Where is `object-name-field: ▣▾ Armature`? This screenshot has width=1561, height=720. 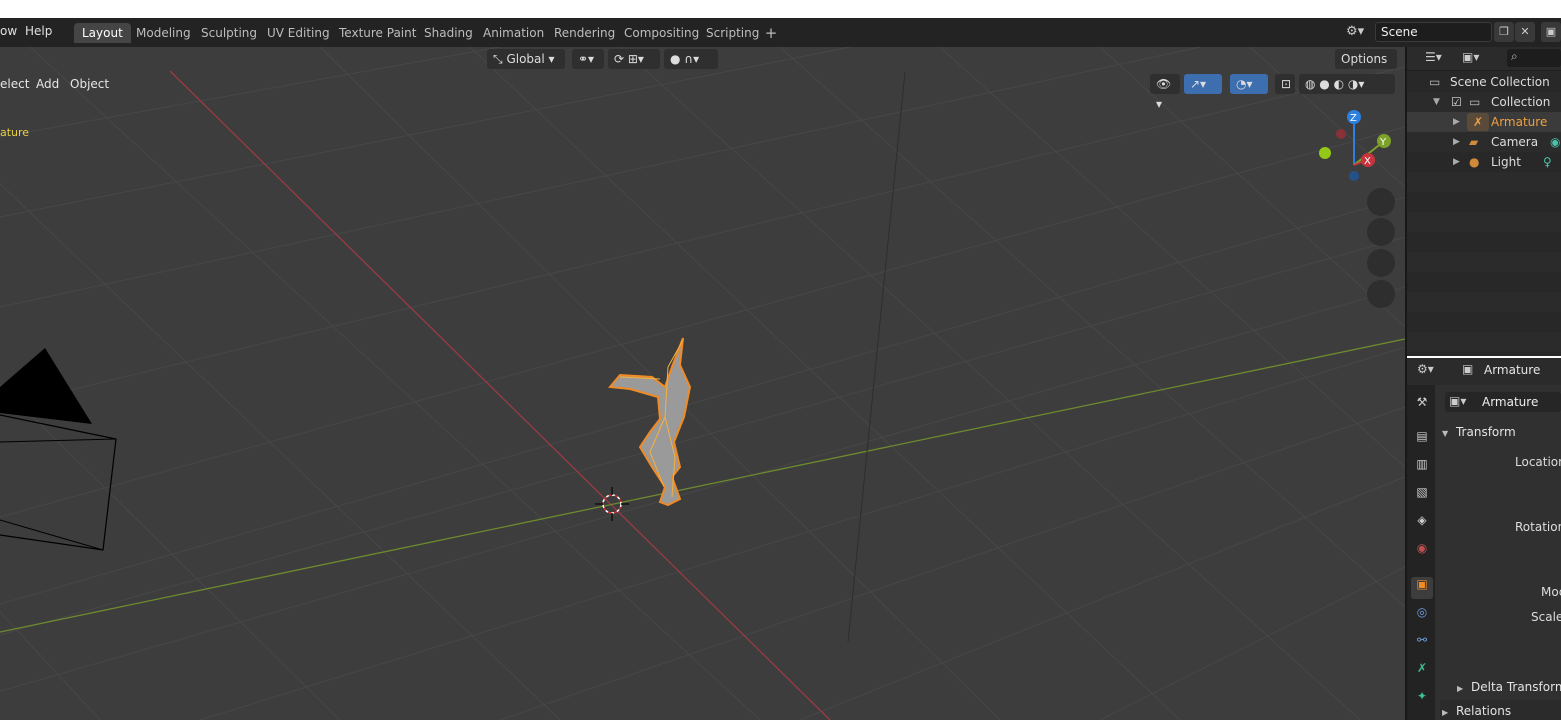
object-name-field: ▣▾ Armature is located at coordinates (1503, 402).